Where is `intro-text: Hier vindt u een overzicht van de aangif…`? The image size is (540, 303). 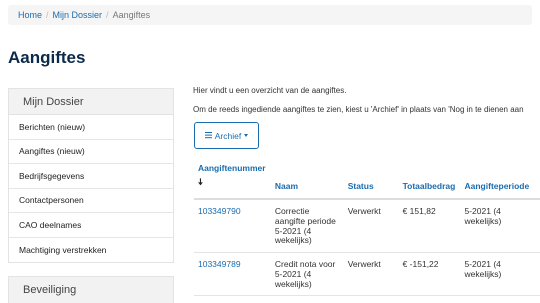
intro-text: Hier vindt u een overzicht van de aangif… is located at coordinates (270, 90).